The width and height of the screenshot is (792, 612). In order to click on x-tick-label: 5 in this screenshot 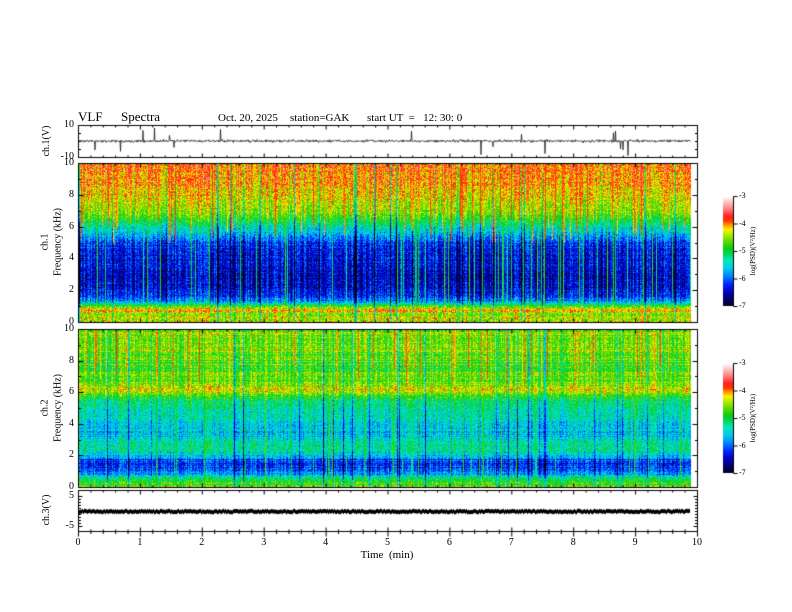, I will do `click(387, 542)`.